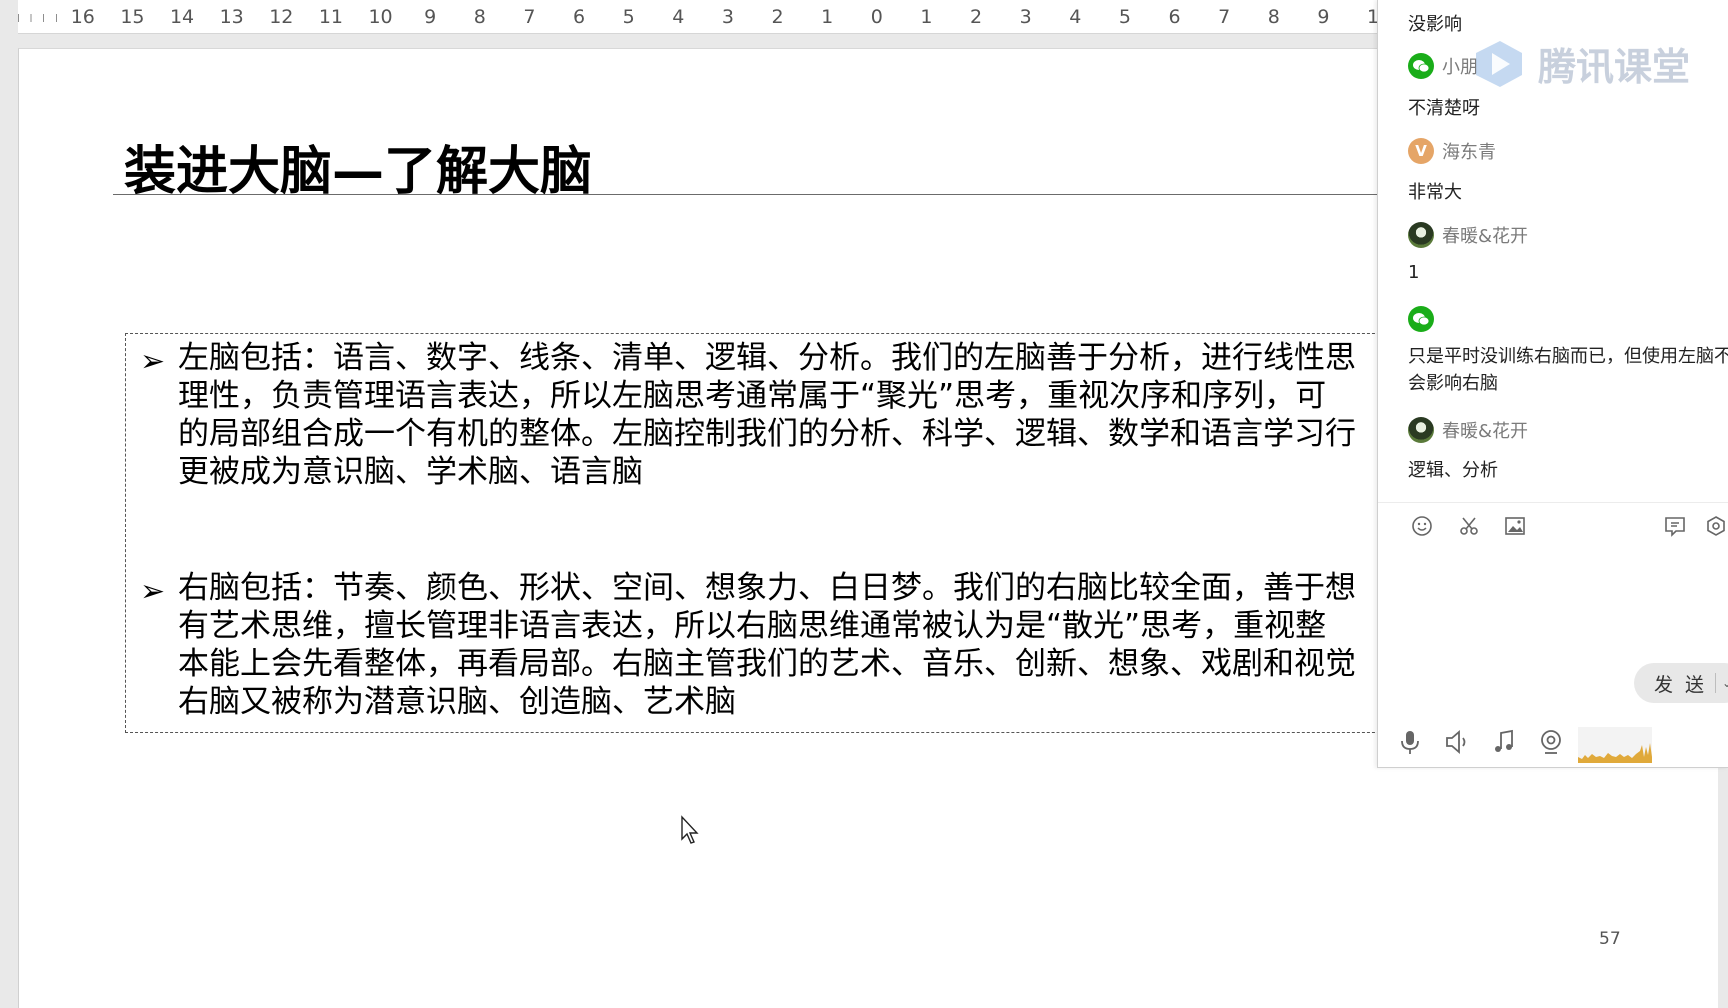 This screenshot has width=1728, height=1008. I want to click on settings-icon, so click(1715, 526).